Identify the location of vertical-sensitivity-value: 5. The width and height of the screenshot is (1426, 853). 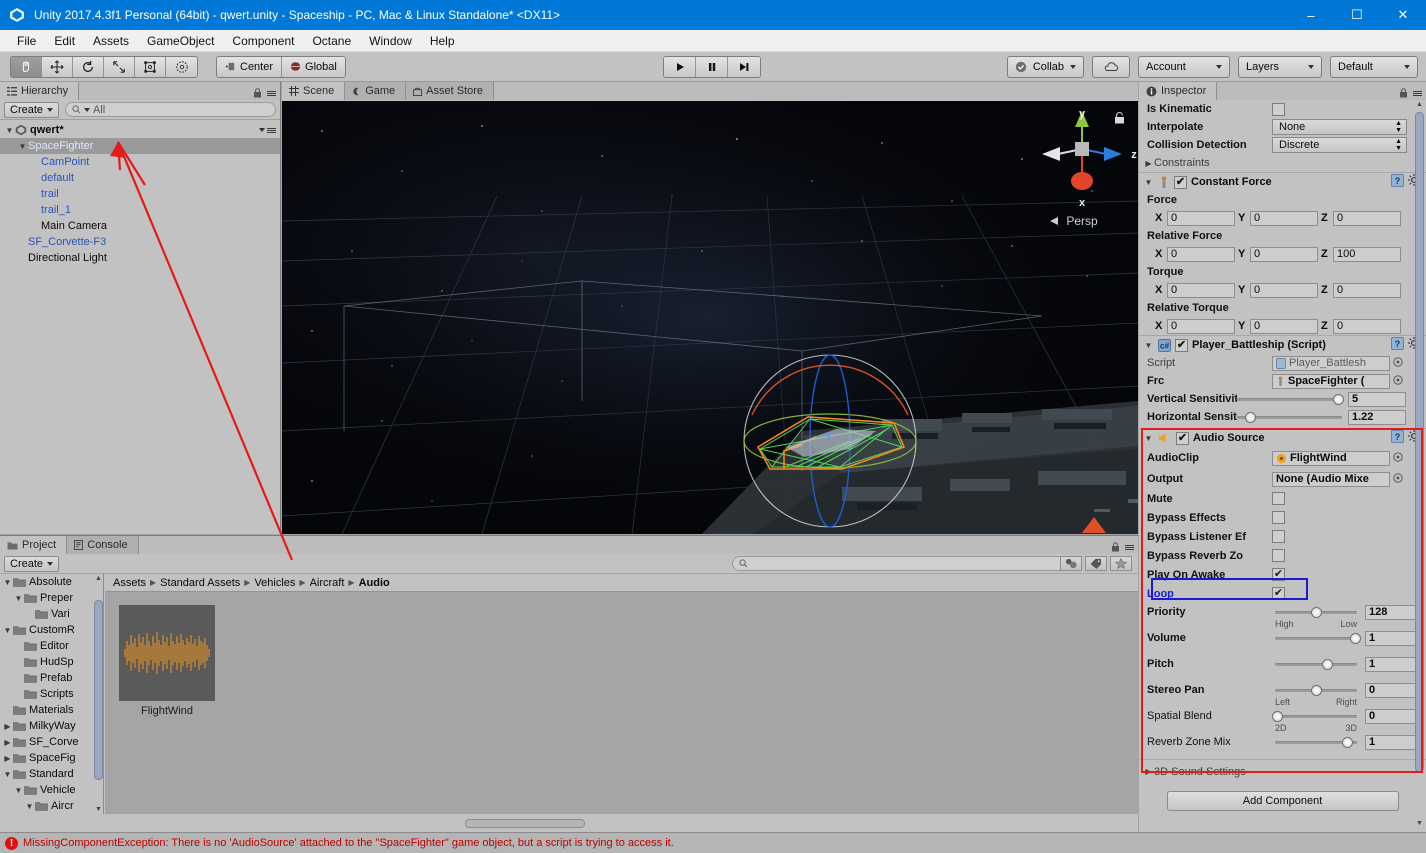
(1377, 399).